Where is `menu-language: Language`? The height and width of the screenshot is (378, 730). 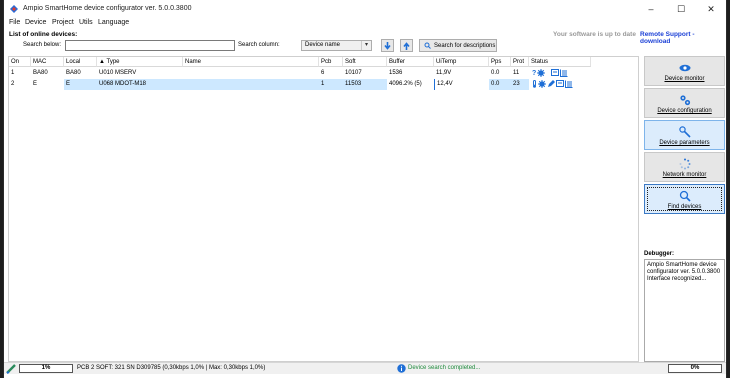
menu-language: Language is located at coordinates (113, 22).